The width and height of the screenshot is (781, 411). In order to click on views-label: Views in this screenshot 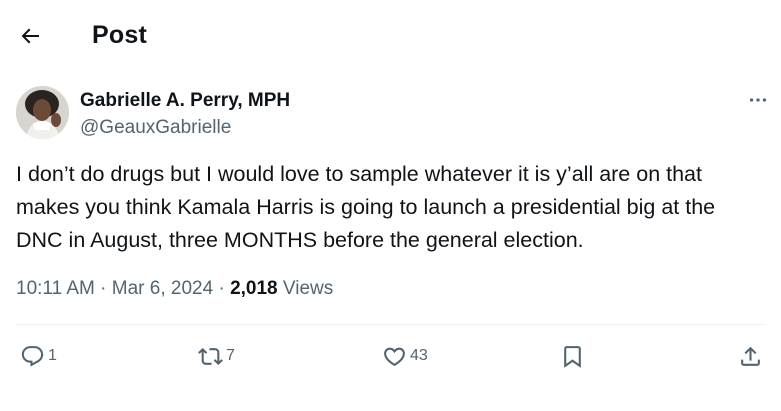, I will do `click(308, 288)`.